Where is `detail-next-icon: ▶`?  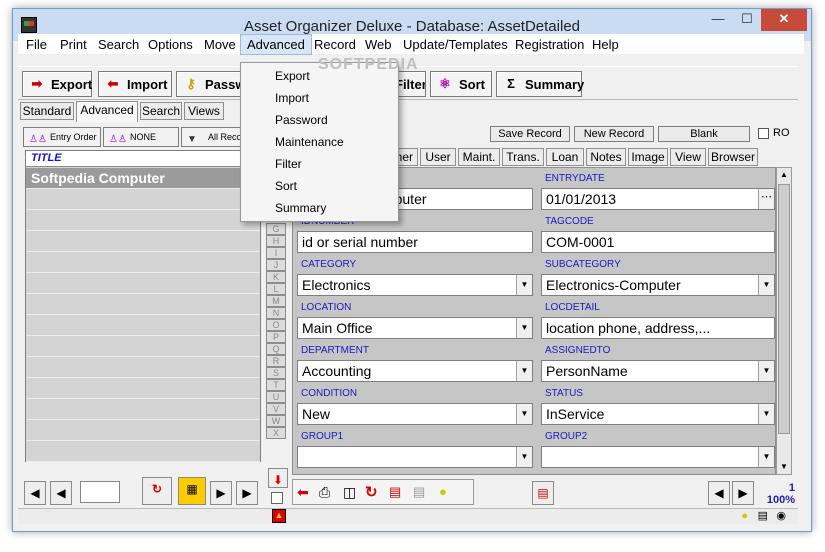
detail-next-icon: ▶ is located at coordinates (743, 493).